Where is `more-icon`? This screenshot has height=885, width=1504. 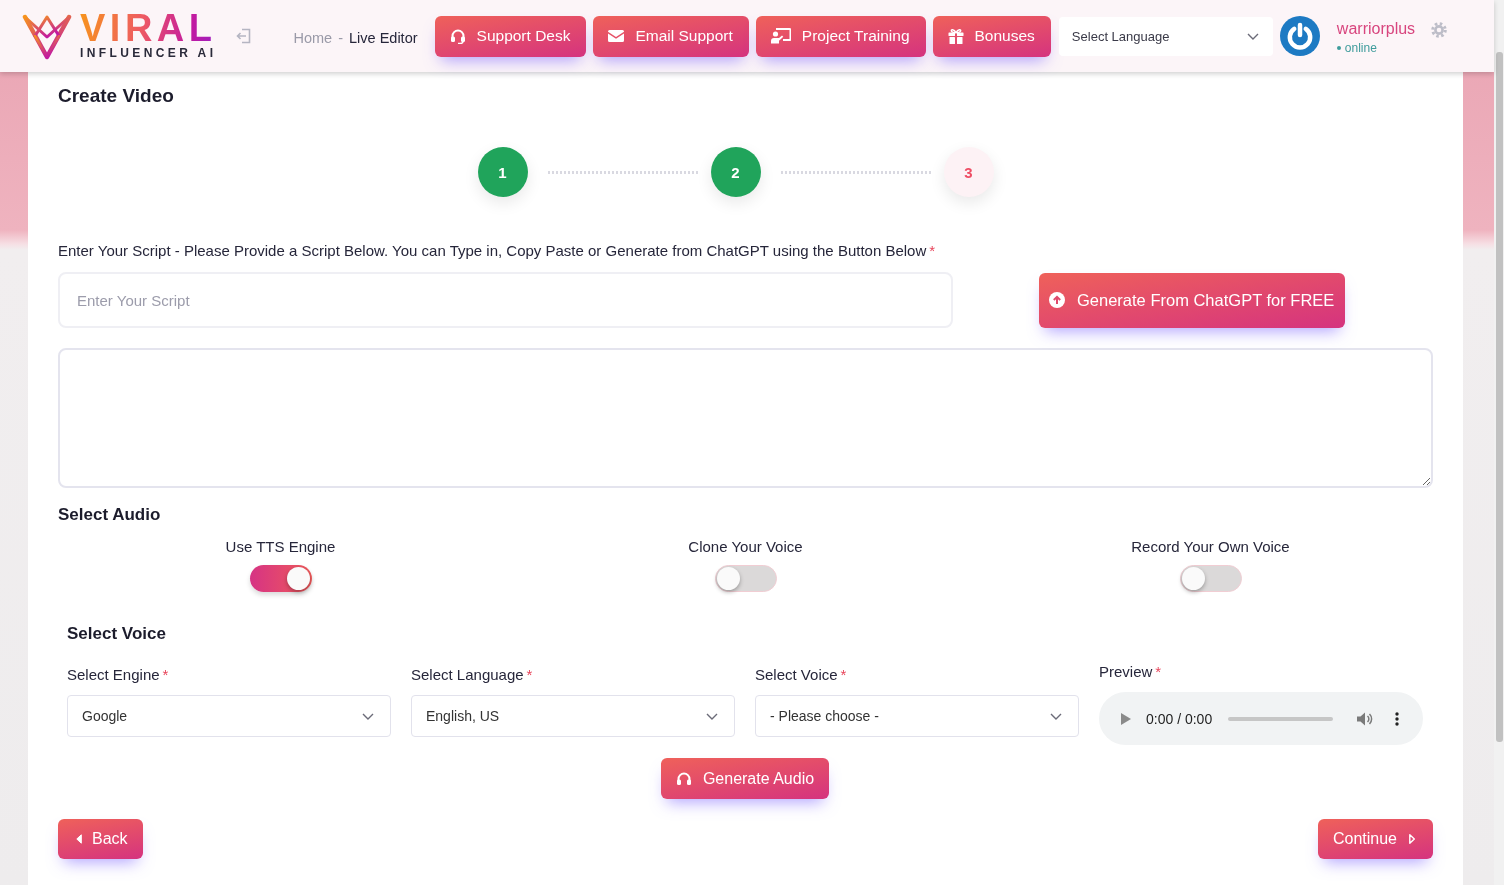
more-icon is located at coordinates (1397, 718).